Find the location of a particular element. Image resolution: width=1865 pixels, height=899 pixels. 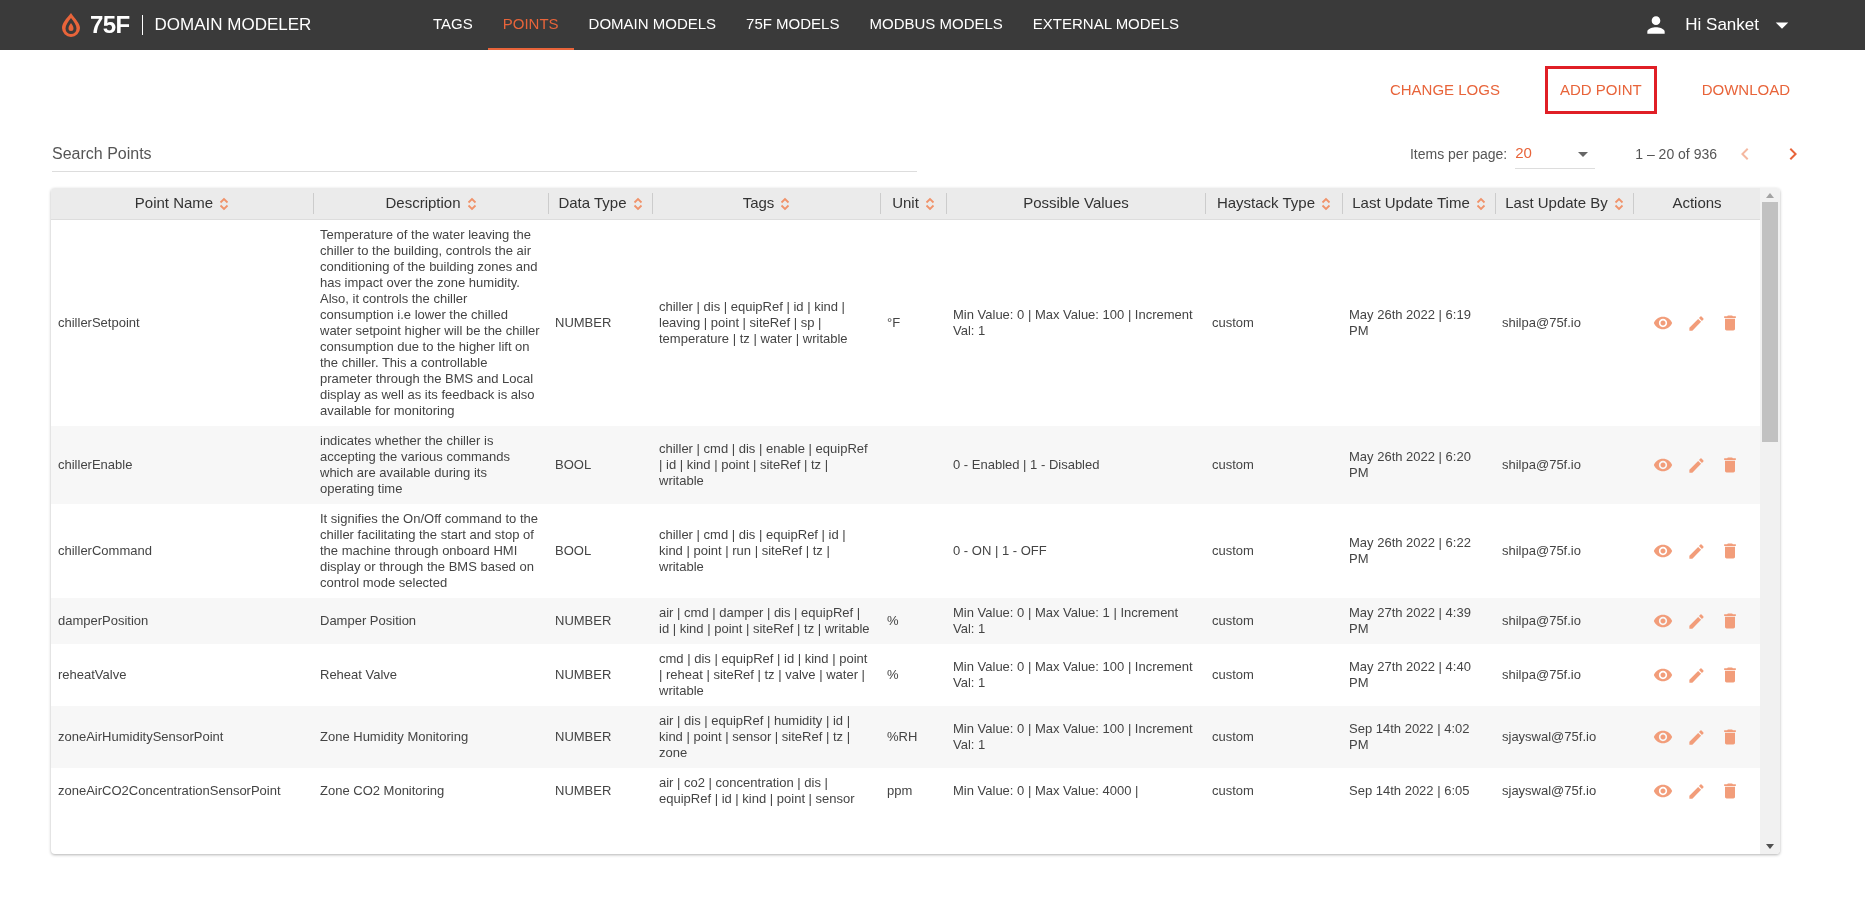

column-header: Description is located at coordinates (431, 203).